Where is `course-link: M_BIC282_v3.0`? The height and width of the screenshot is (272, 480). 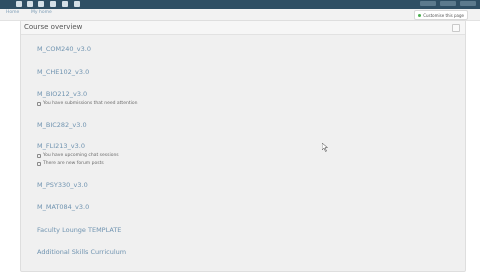 course-link: M_BIC282_v3.0 is located at coordinates (62, 125).